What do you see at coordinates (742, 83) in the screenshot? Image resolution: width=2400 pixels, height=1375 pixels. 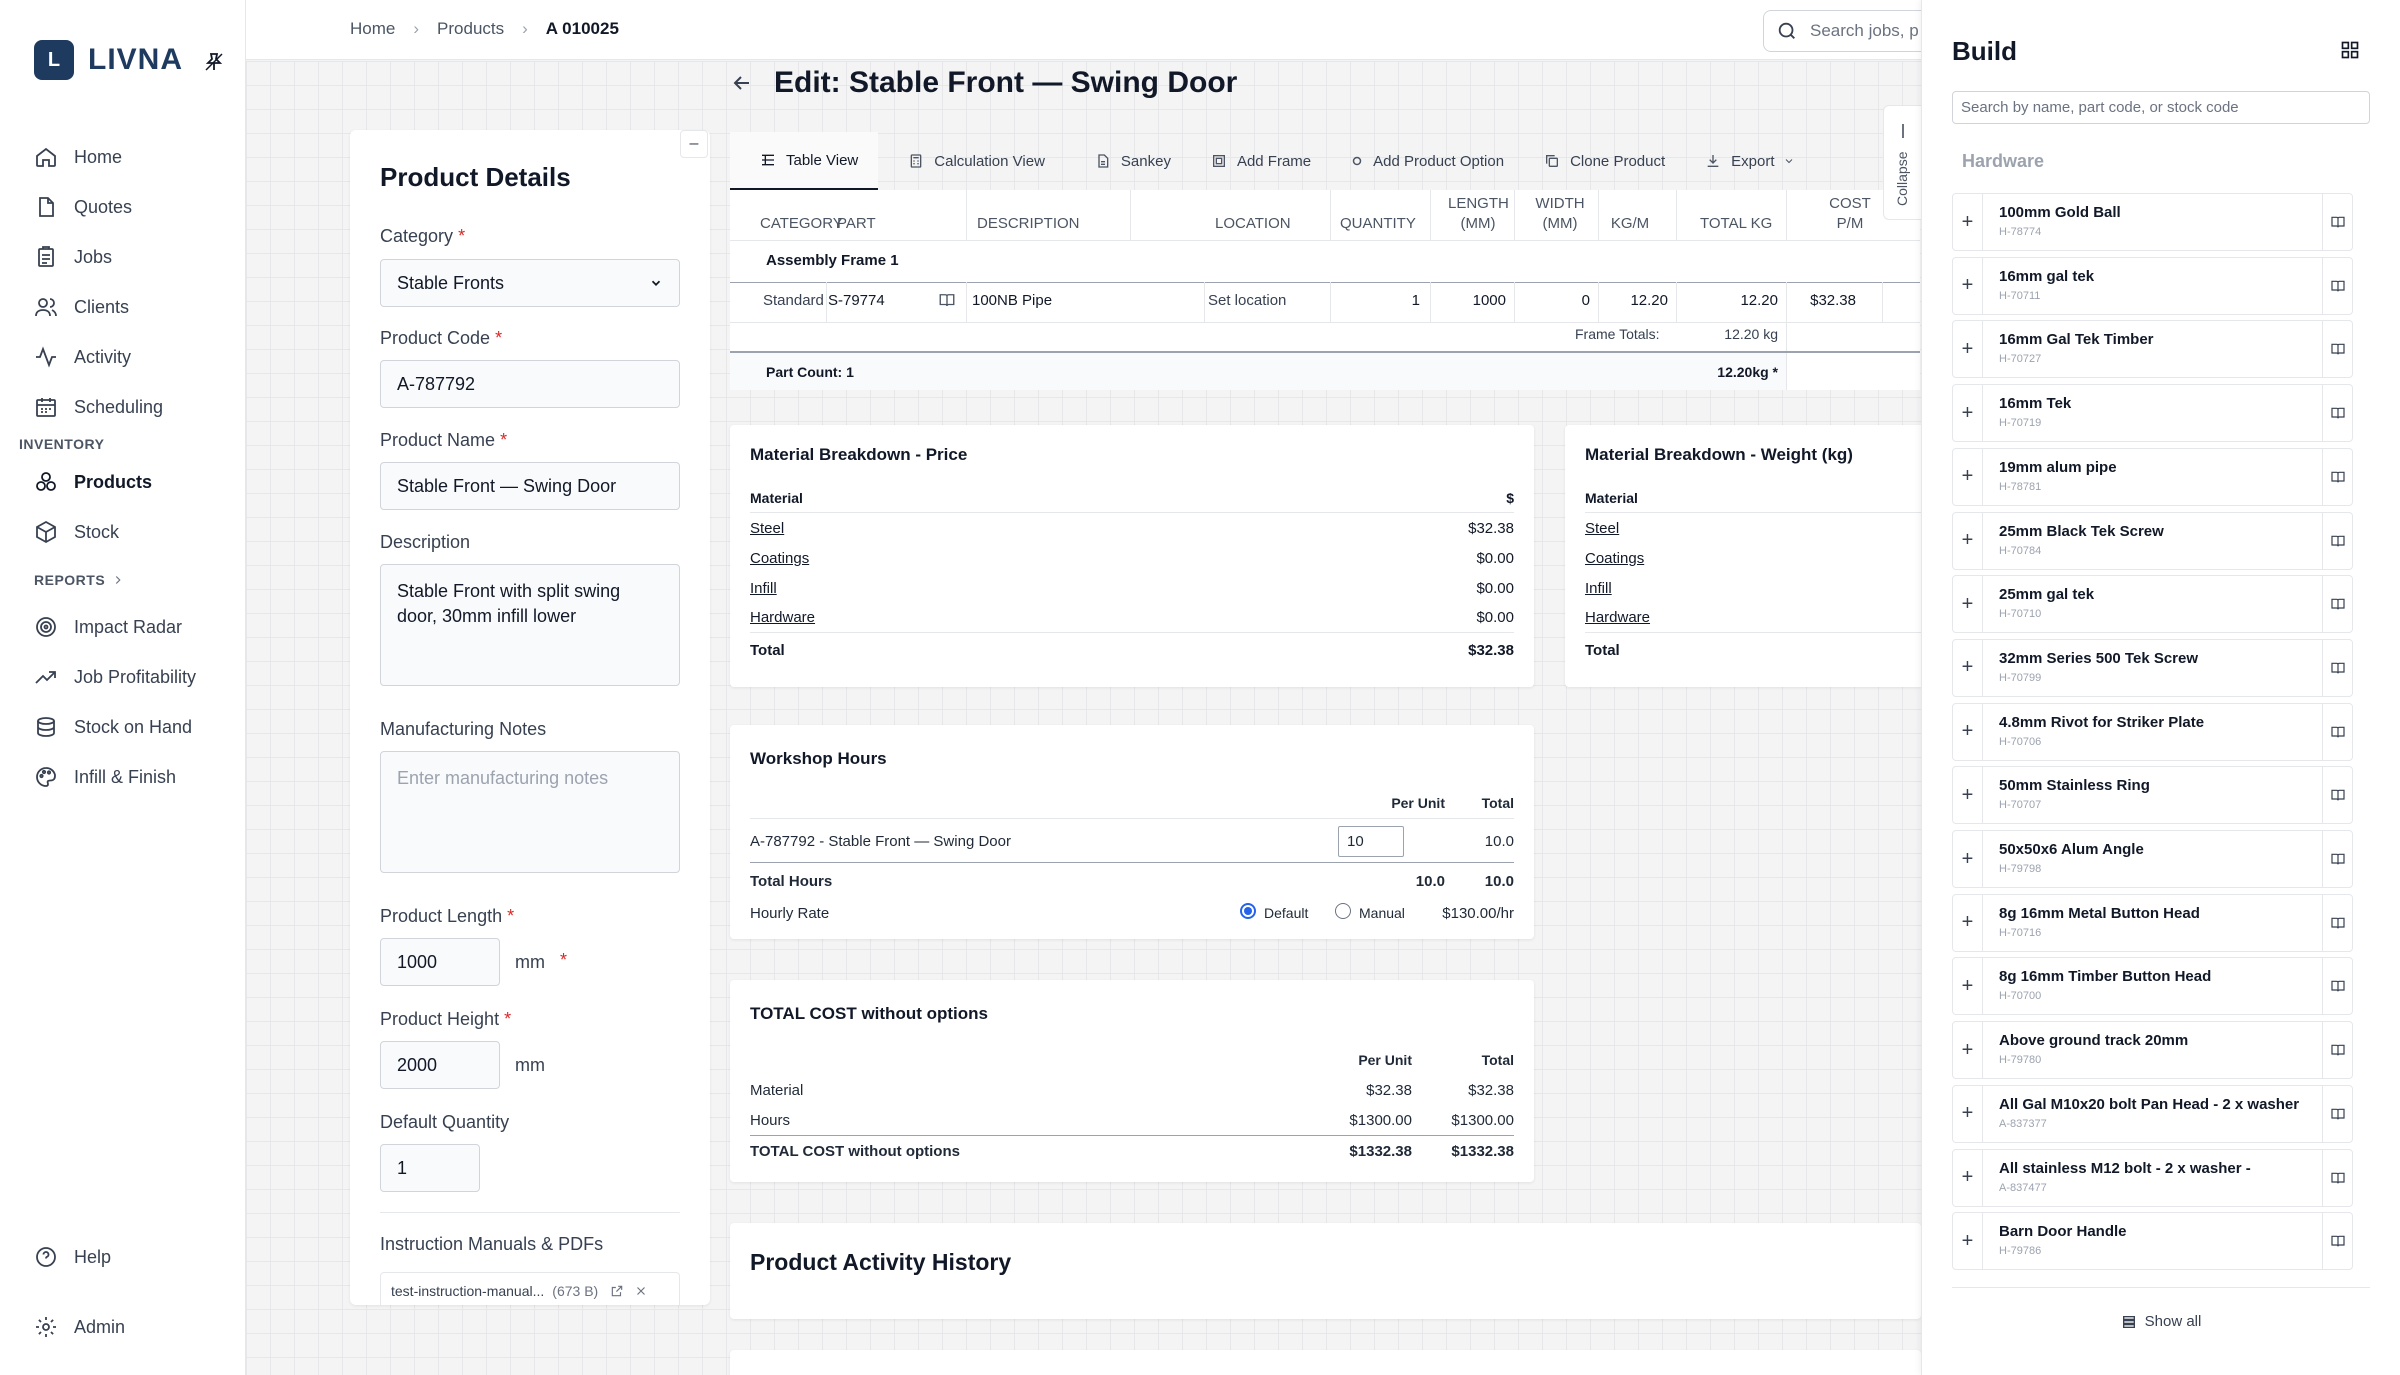 I see `back-arrow-icon` at bounding box center [742, 83].